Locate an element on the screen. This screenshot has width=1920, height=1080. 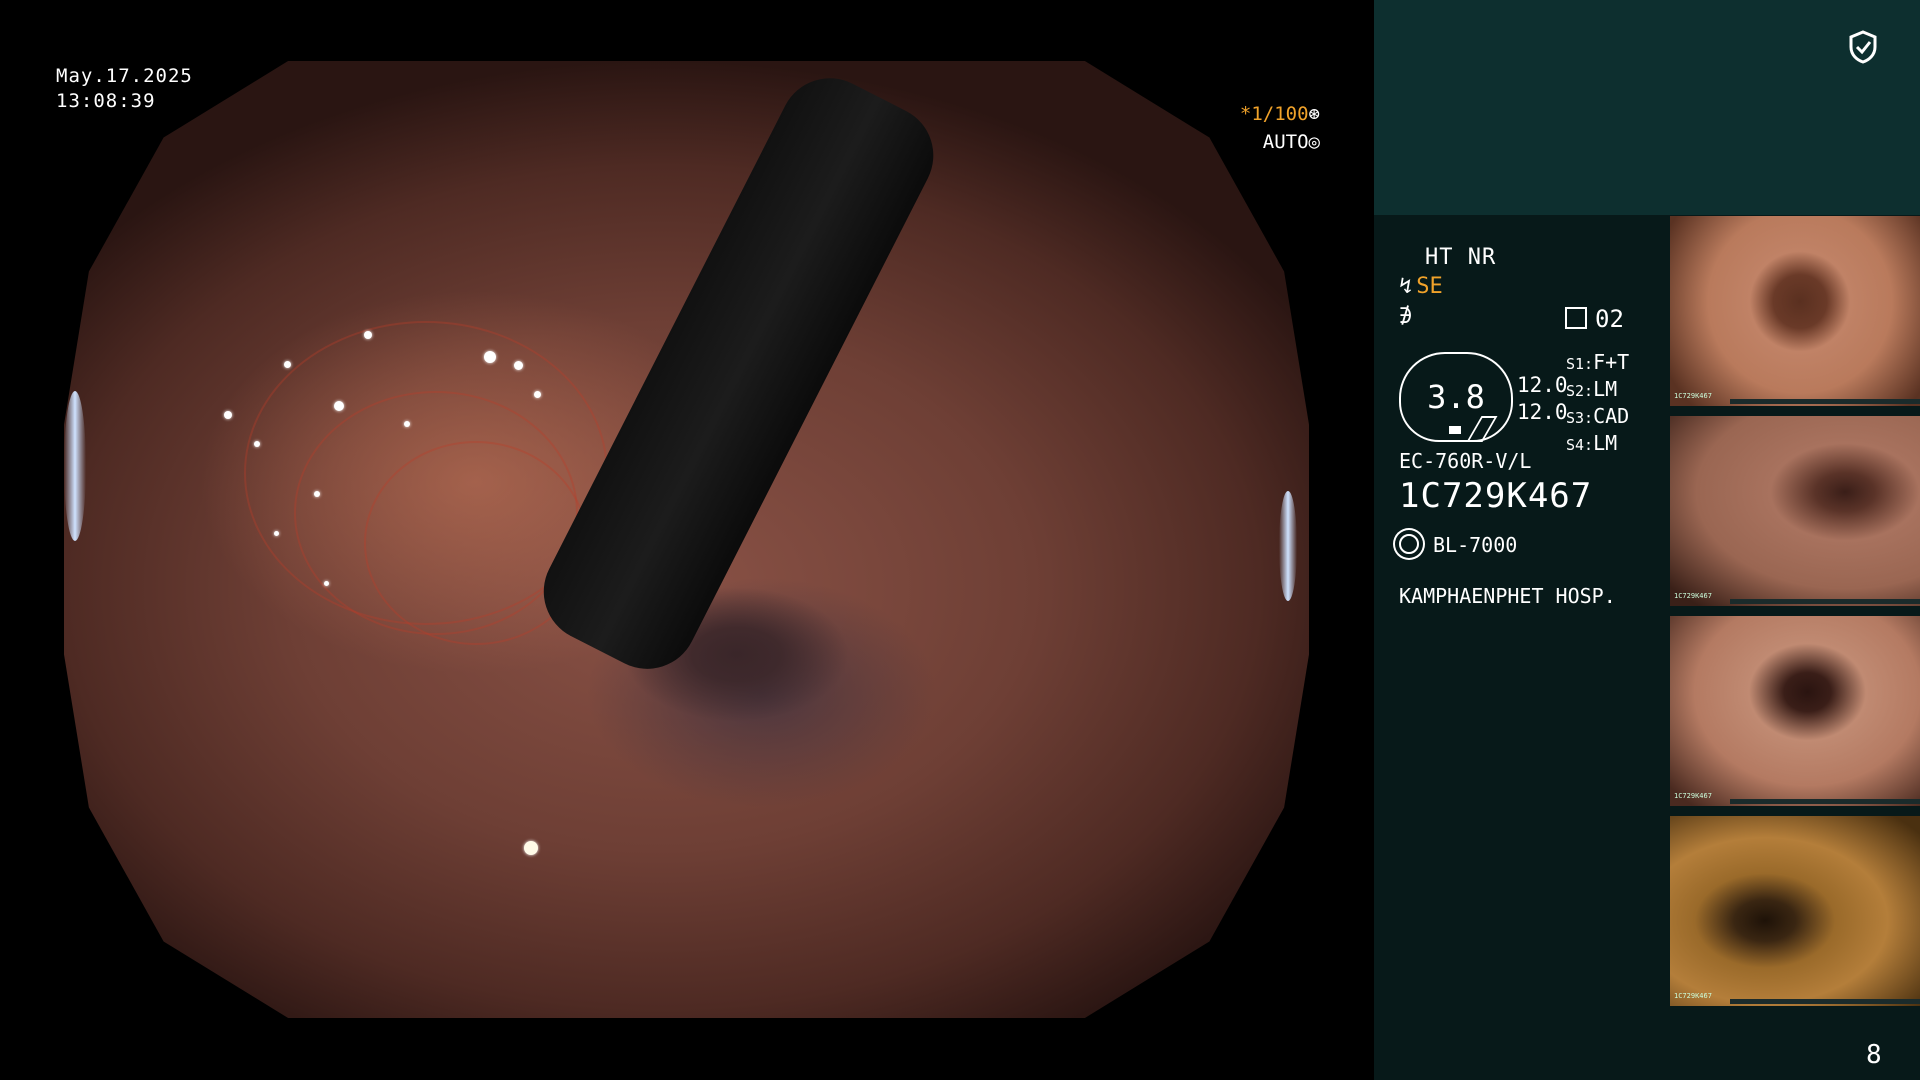
light-source: BL-7000 is located at coordinates (1458, 545).